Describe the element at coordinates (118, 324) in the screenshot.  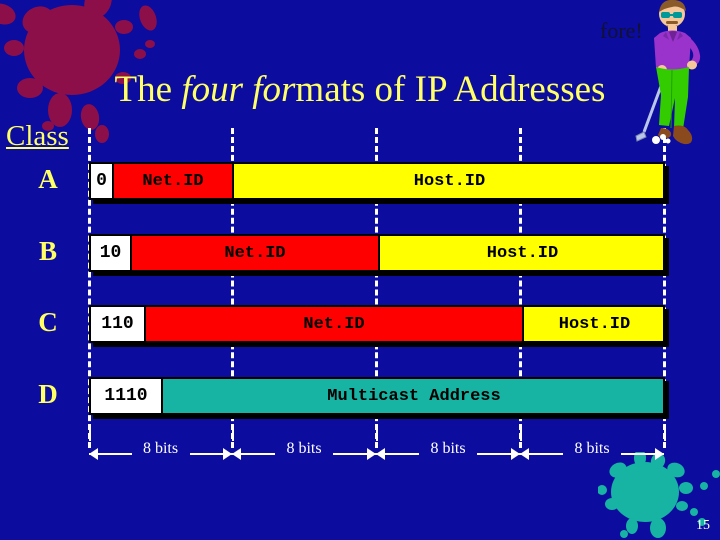
I see `segment-prefix-c: 110` at that location.